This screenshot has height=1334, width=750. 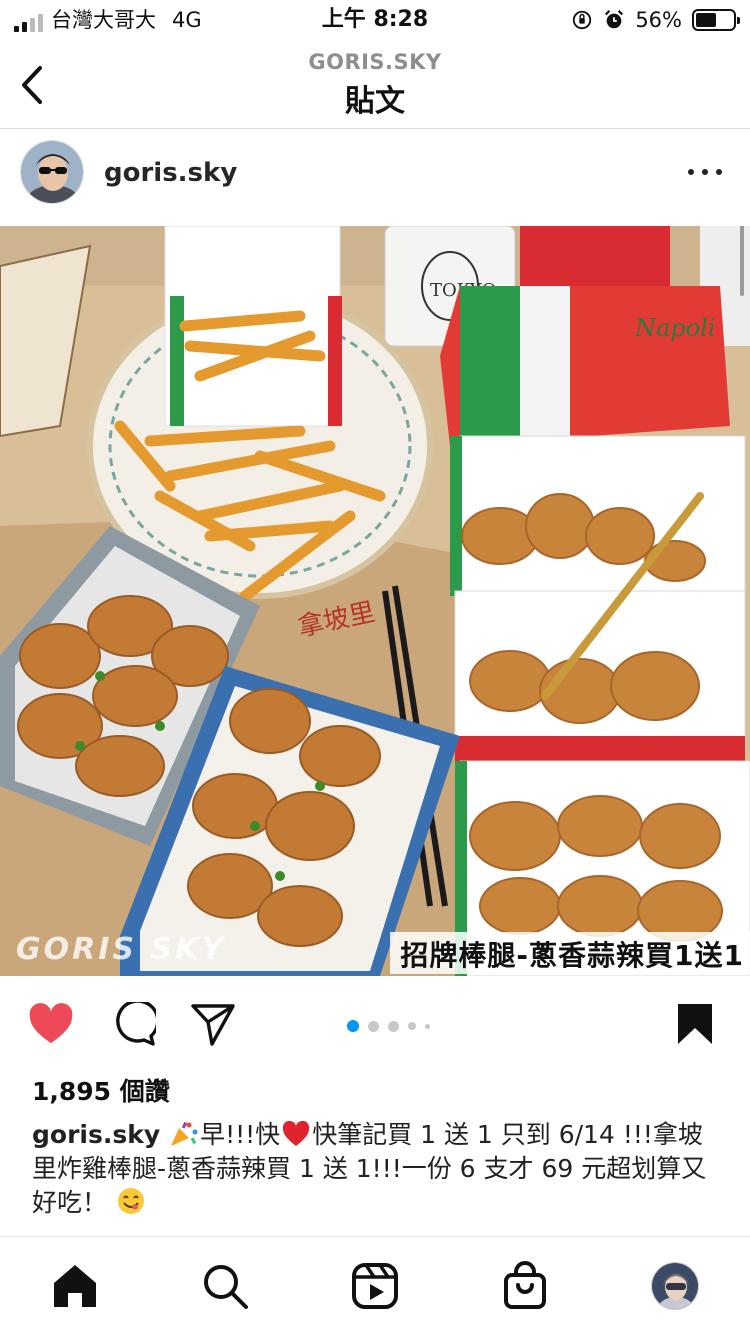 What do you see at coordinates (52, 172) in the screenshot?
I see `author-avatar` at bounding box center [52, 172].